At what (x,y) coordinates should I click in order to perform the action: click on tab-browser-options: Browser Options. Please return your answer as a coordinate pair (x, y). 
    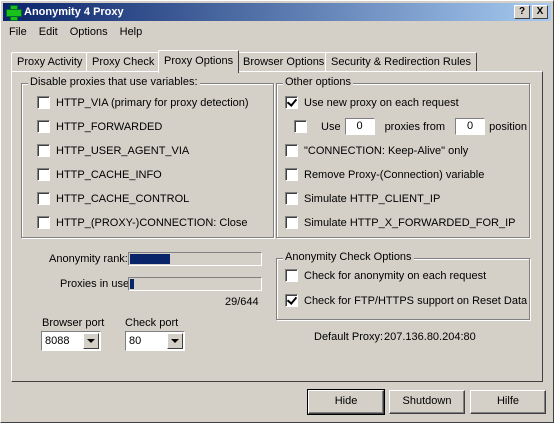
    Looking at the image, I should click on (284, 62).